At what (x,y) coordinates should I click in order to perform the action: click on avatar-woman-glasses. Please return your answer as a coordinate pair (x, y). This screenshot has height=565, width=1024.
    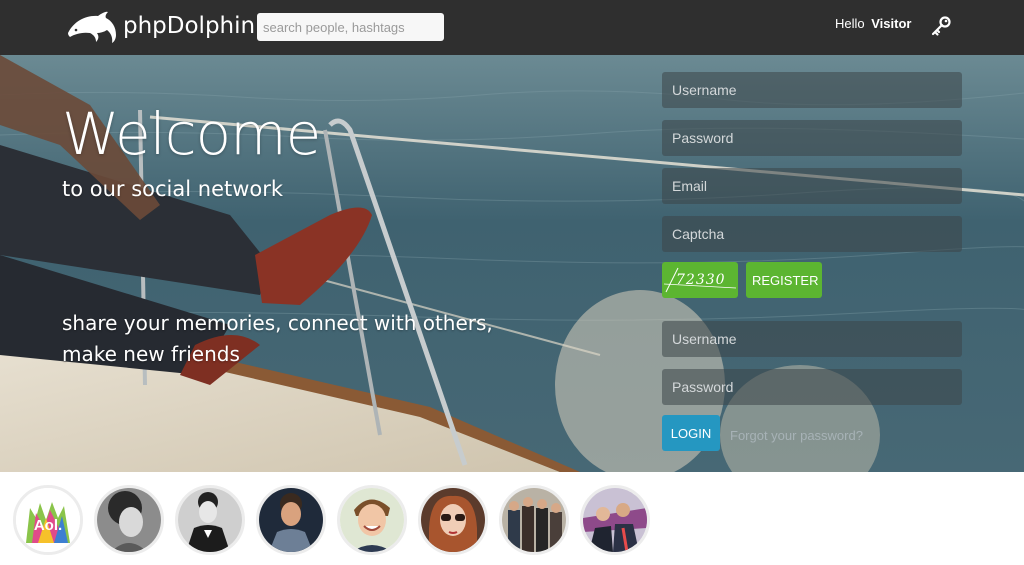
    Looking at the image, I should click on (453, 520).